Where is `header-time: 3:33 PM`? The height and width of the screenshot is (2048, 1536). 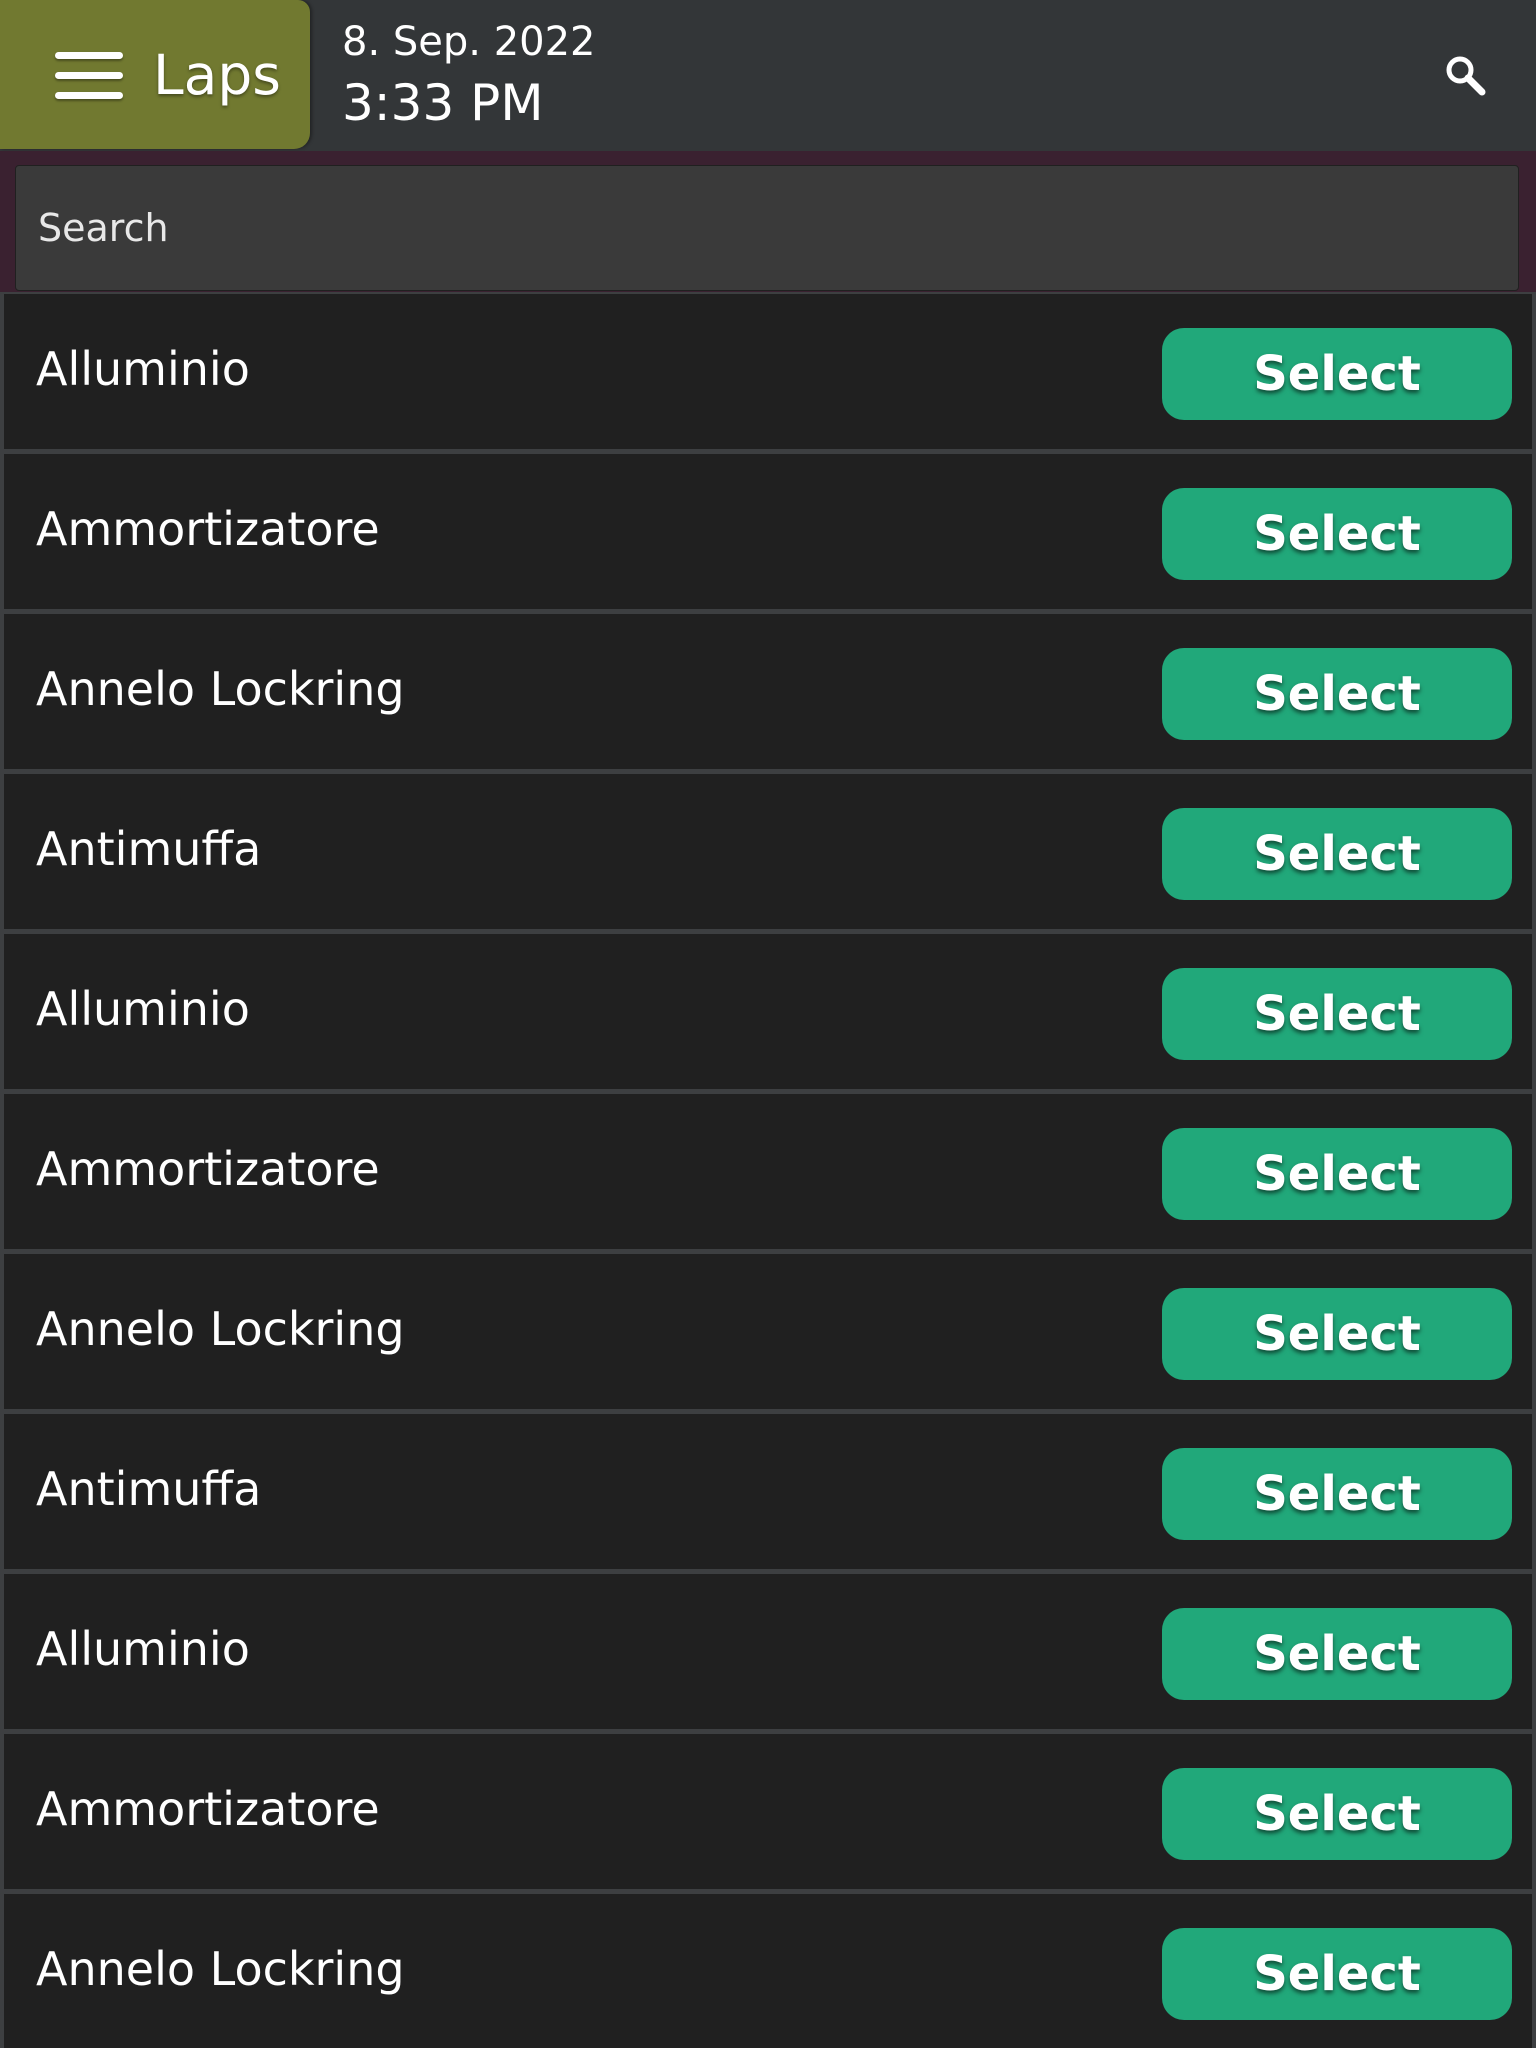
header-time: 3:33 PM is located at coordinates (443, 103).